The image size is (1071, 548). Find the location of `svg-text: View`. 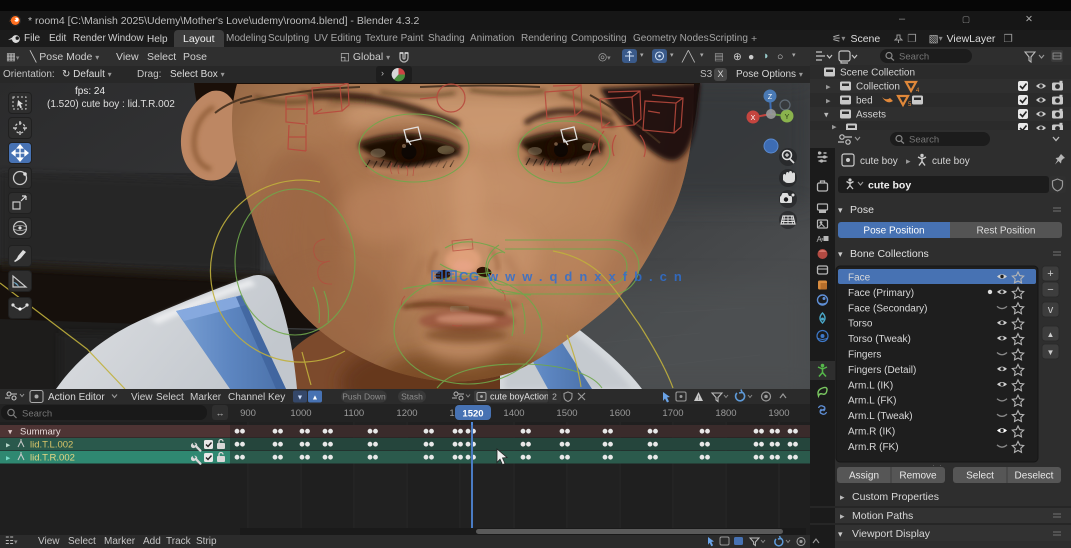

svg-text: View is located at coordinates (142, 397).